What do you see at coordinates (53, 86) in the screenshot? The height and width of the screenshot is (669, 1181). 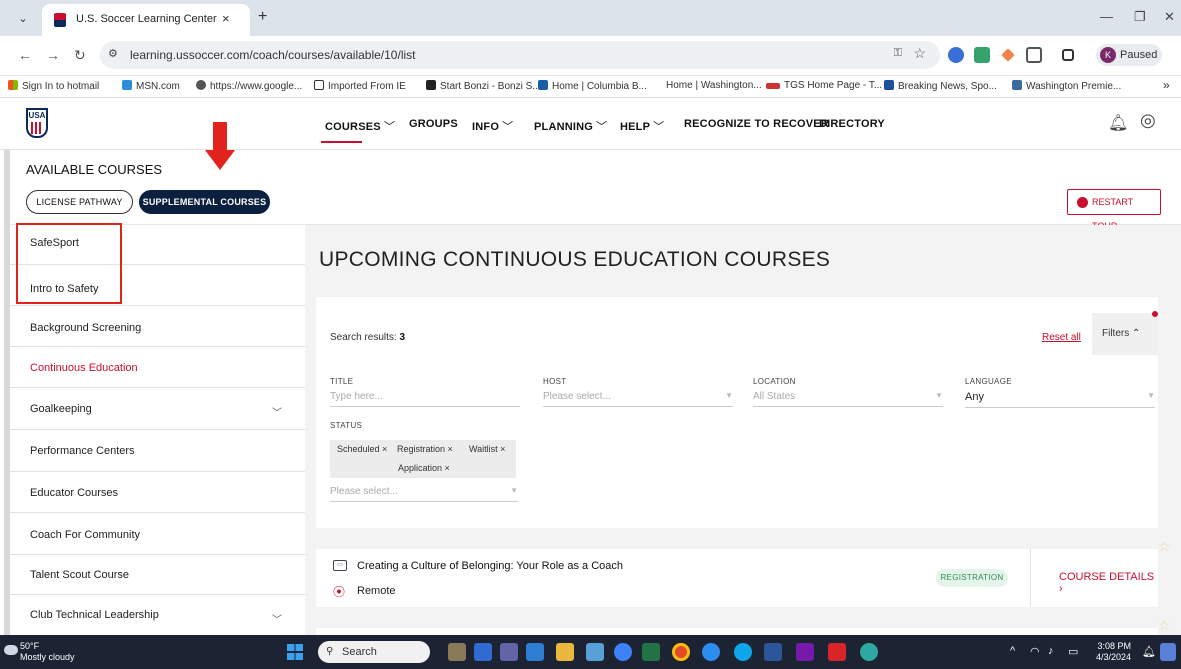 I see `bookmark-hotmail: Sign In to hotmail` at bounding box center [53, 86].